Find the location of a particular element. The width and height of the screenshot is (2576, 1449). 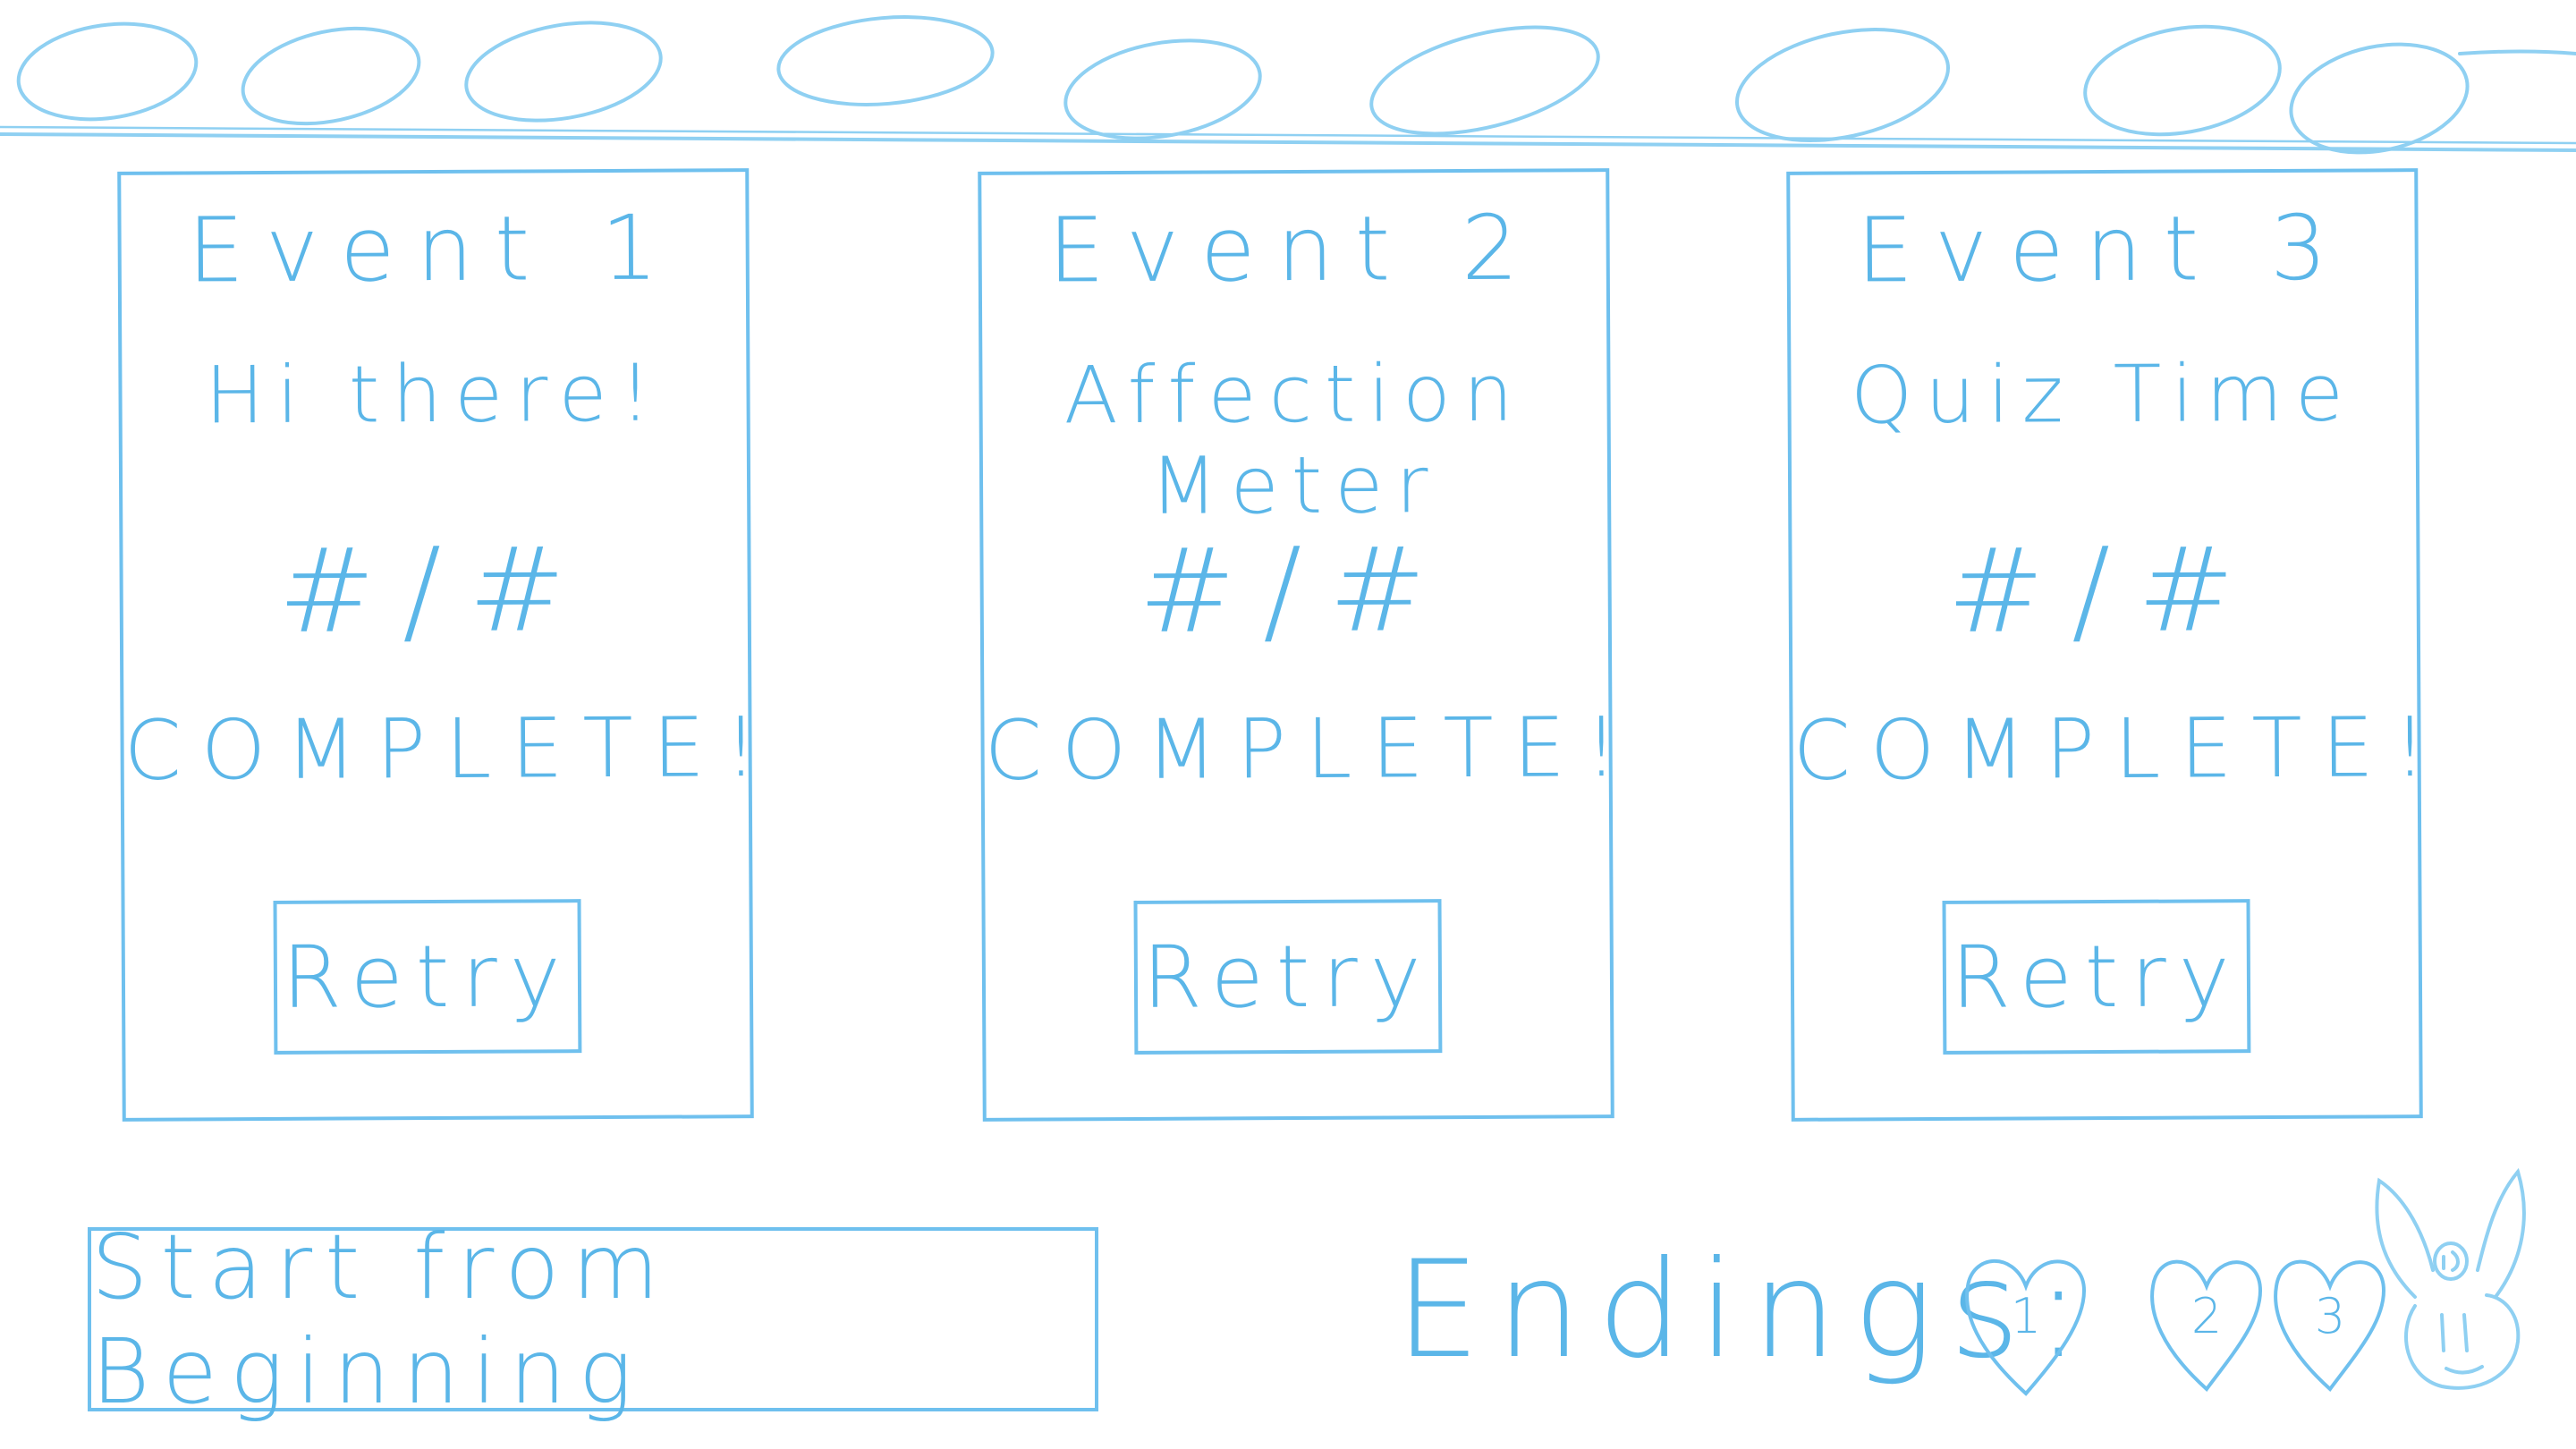

event-subtitle: Quiz Time is located at coordinates (2103, 394).